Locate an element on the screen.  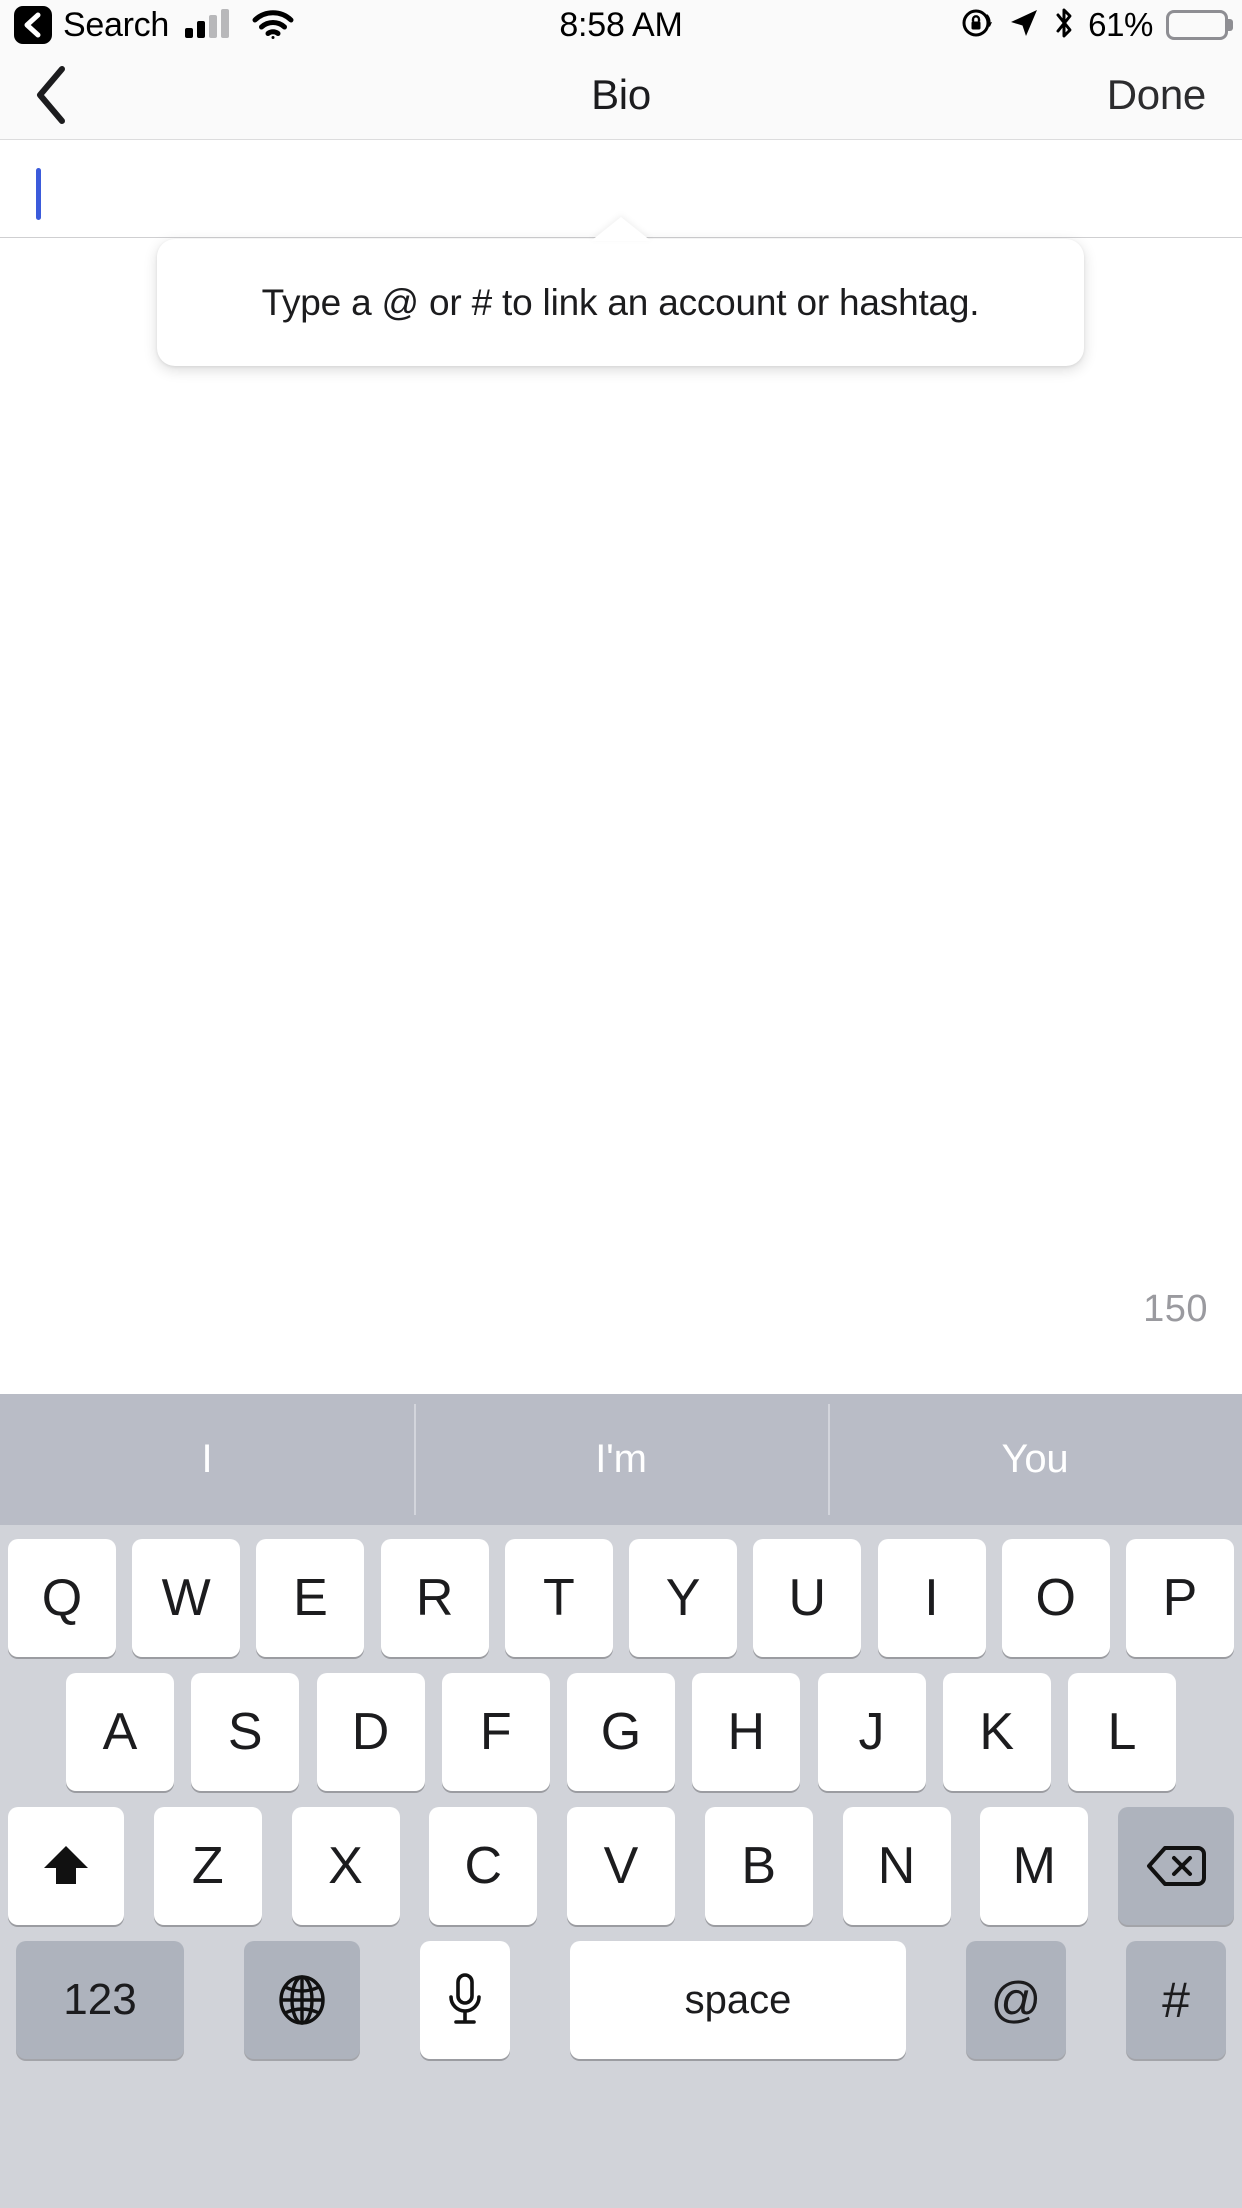
key-c: C is located at coordinates (483, 1866).